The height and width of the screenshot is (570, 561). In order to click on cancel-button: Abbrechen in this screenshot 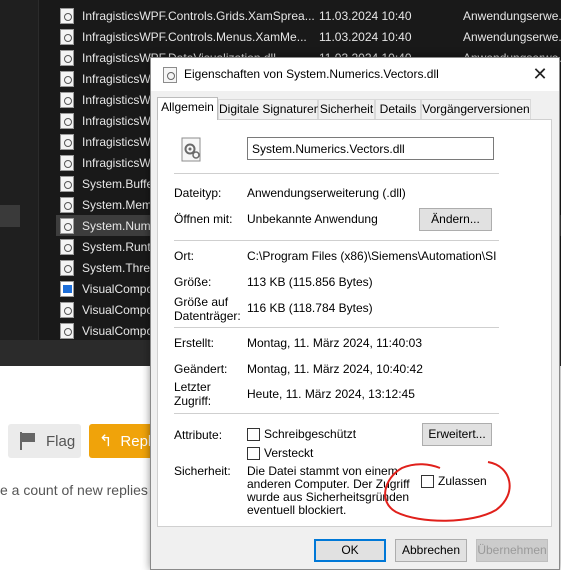, I will do `click(431, 550)`.